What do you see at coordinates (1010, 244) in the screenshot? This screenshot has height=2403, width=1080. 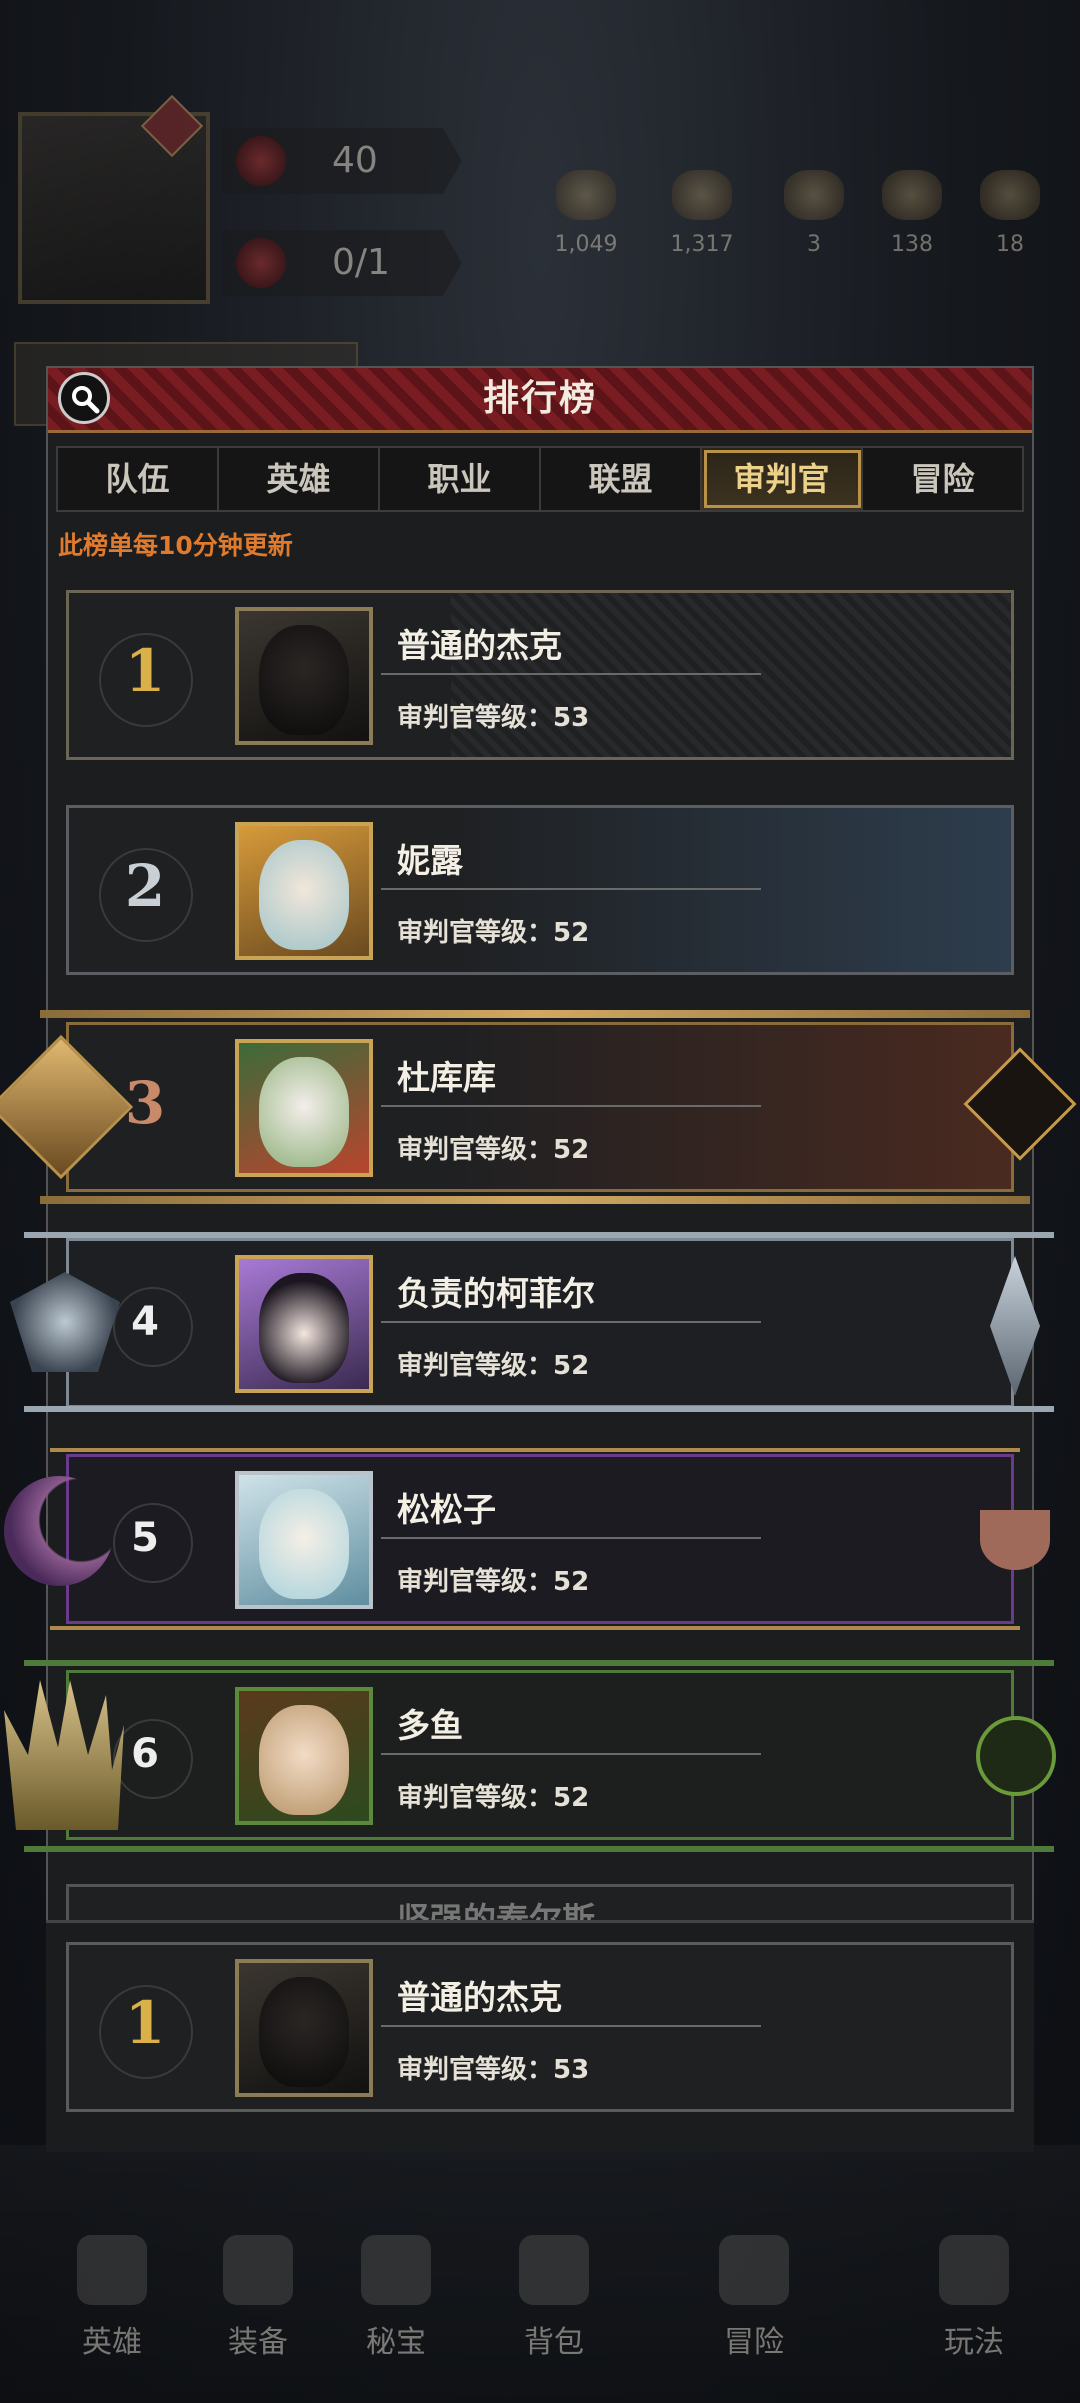 I see `resource-value: 18` at bounding box center [1010, 244].